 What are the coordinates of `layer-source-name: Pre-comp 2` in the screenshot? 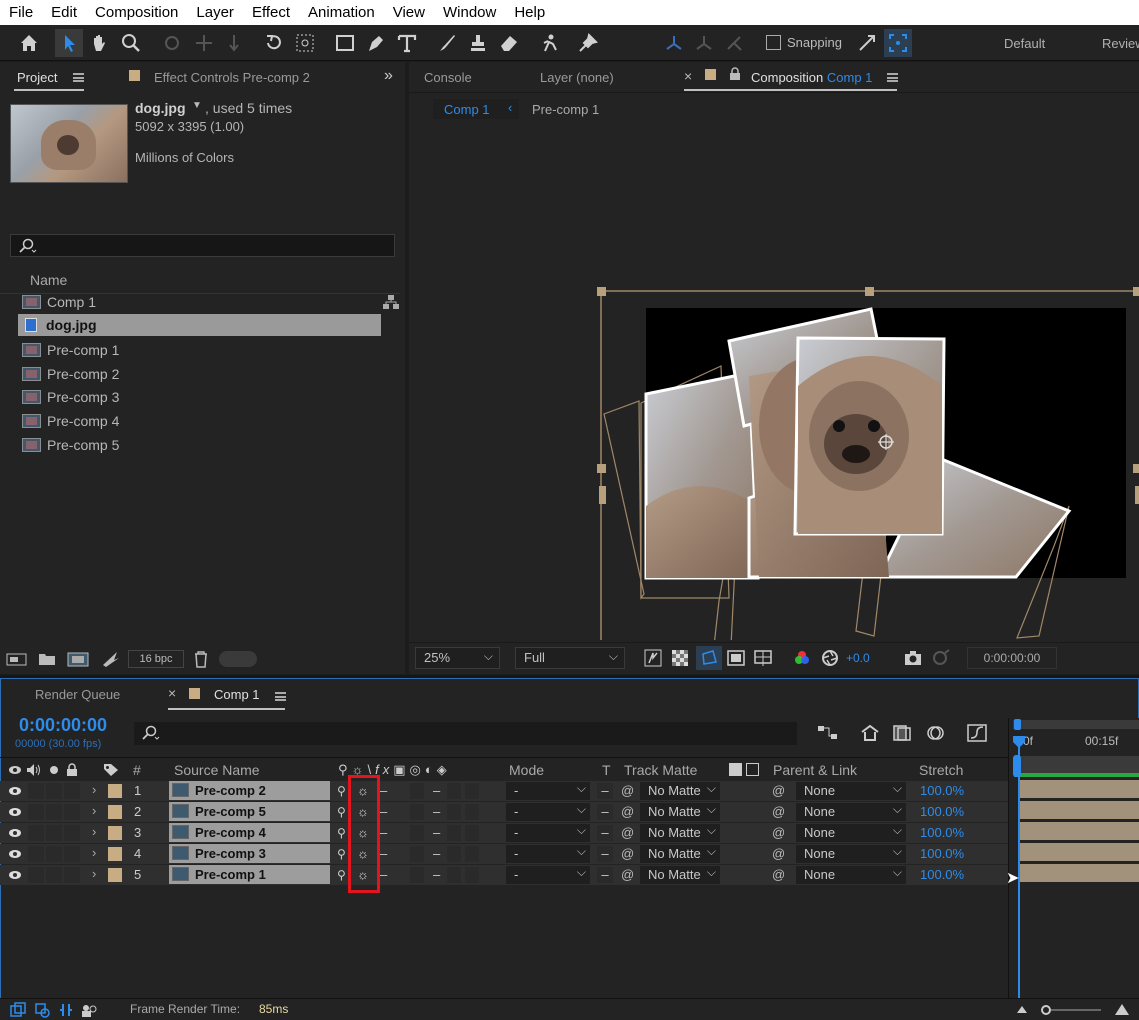 It's located at (249, 790).